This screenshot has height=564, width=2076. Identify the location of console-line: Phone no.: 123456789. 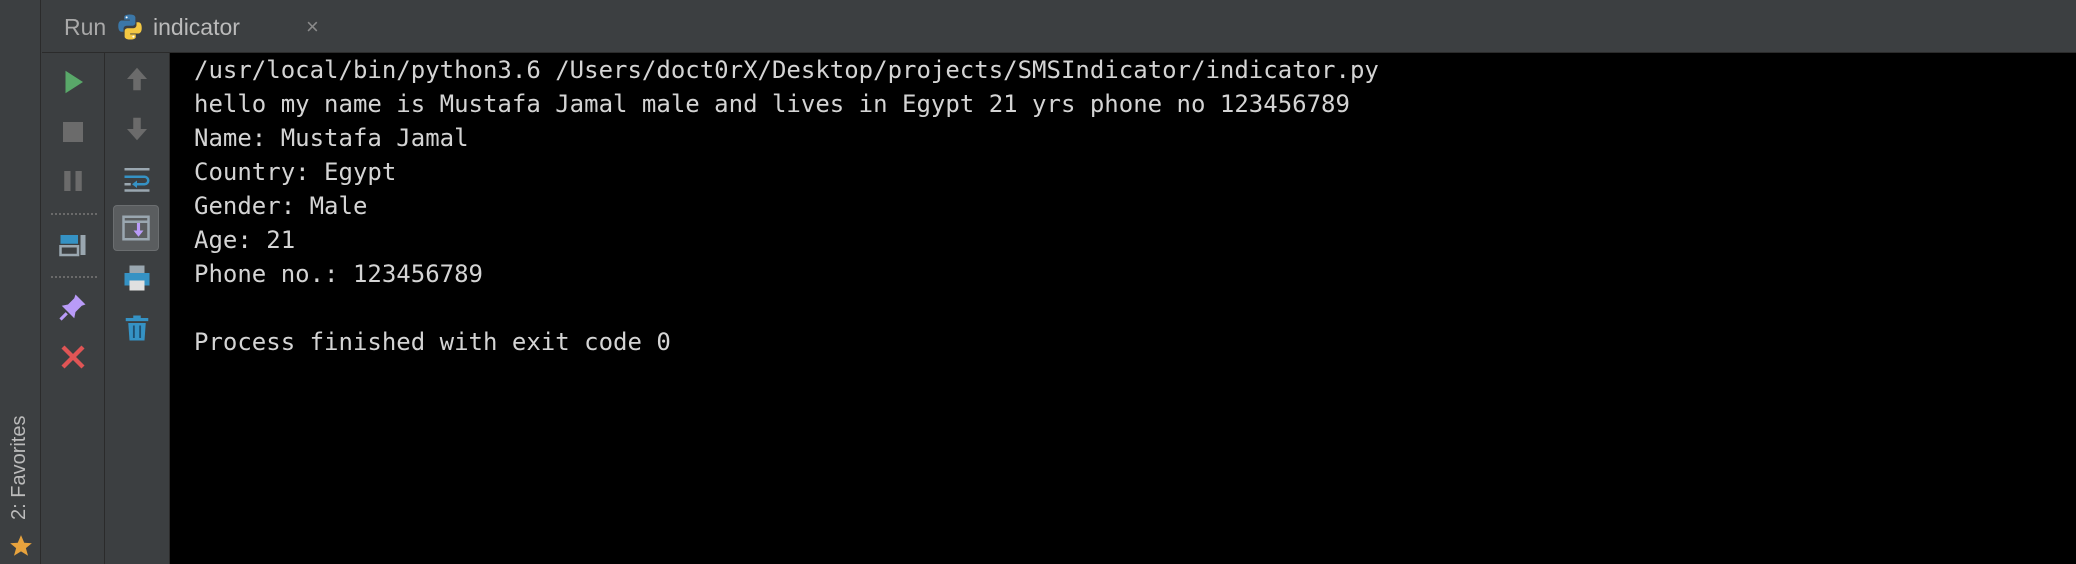
(338, 274).